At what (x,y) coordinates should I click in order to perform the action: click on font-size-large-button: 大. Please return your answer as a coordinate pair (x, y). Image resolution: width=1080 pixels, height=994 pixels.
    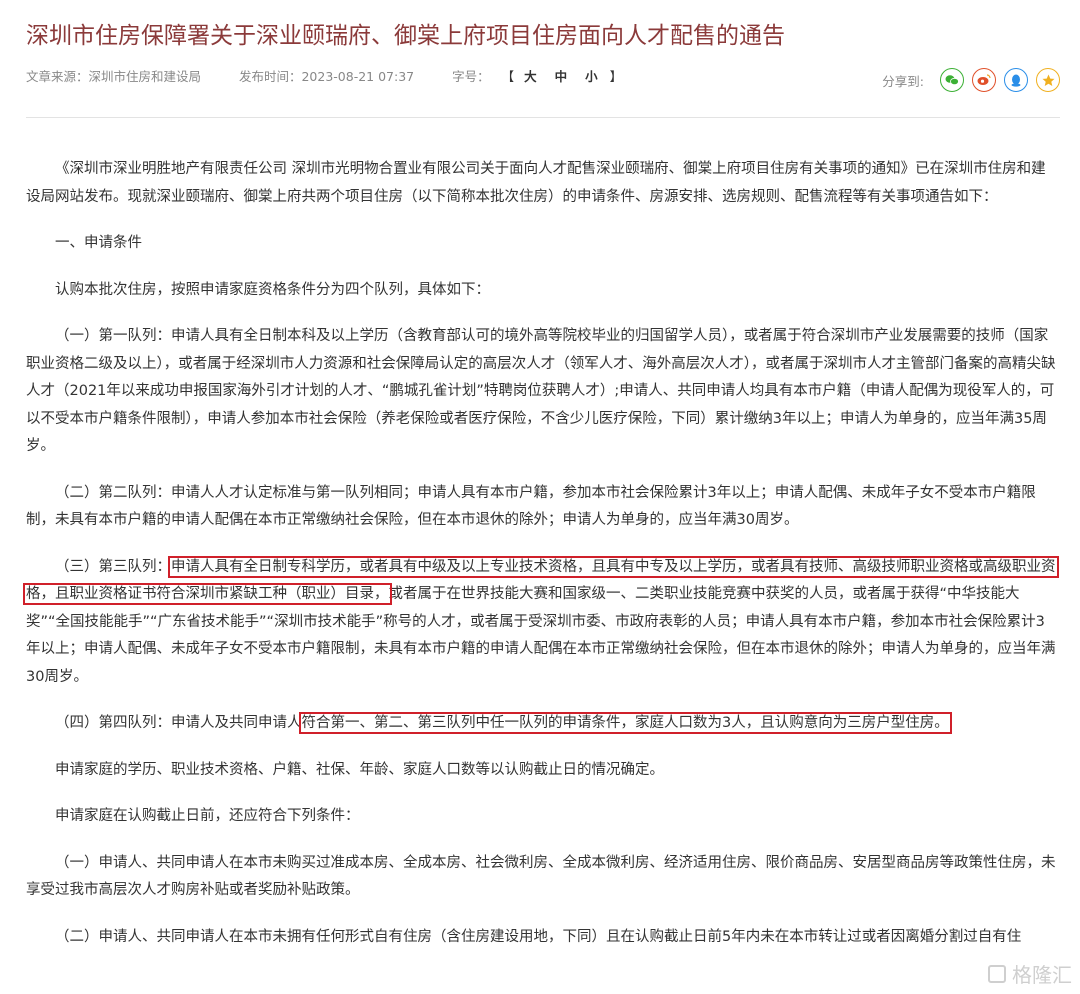
    Looking at the image, I should click on (530, 76).